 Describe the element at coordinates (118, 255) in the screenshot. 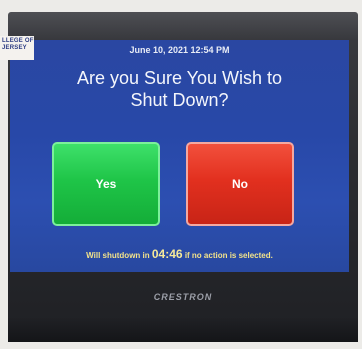

I see `countdown-prefix: Will shutdown in` at that location.